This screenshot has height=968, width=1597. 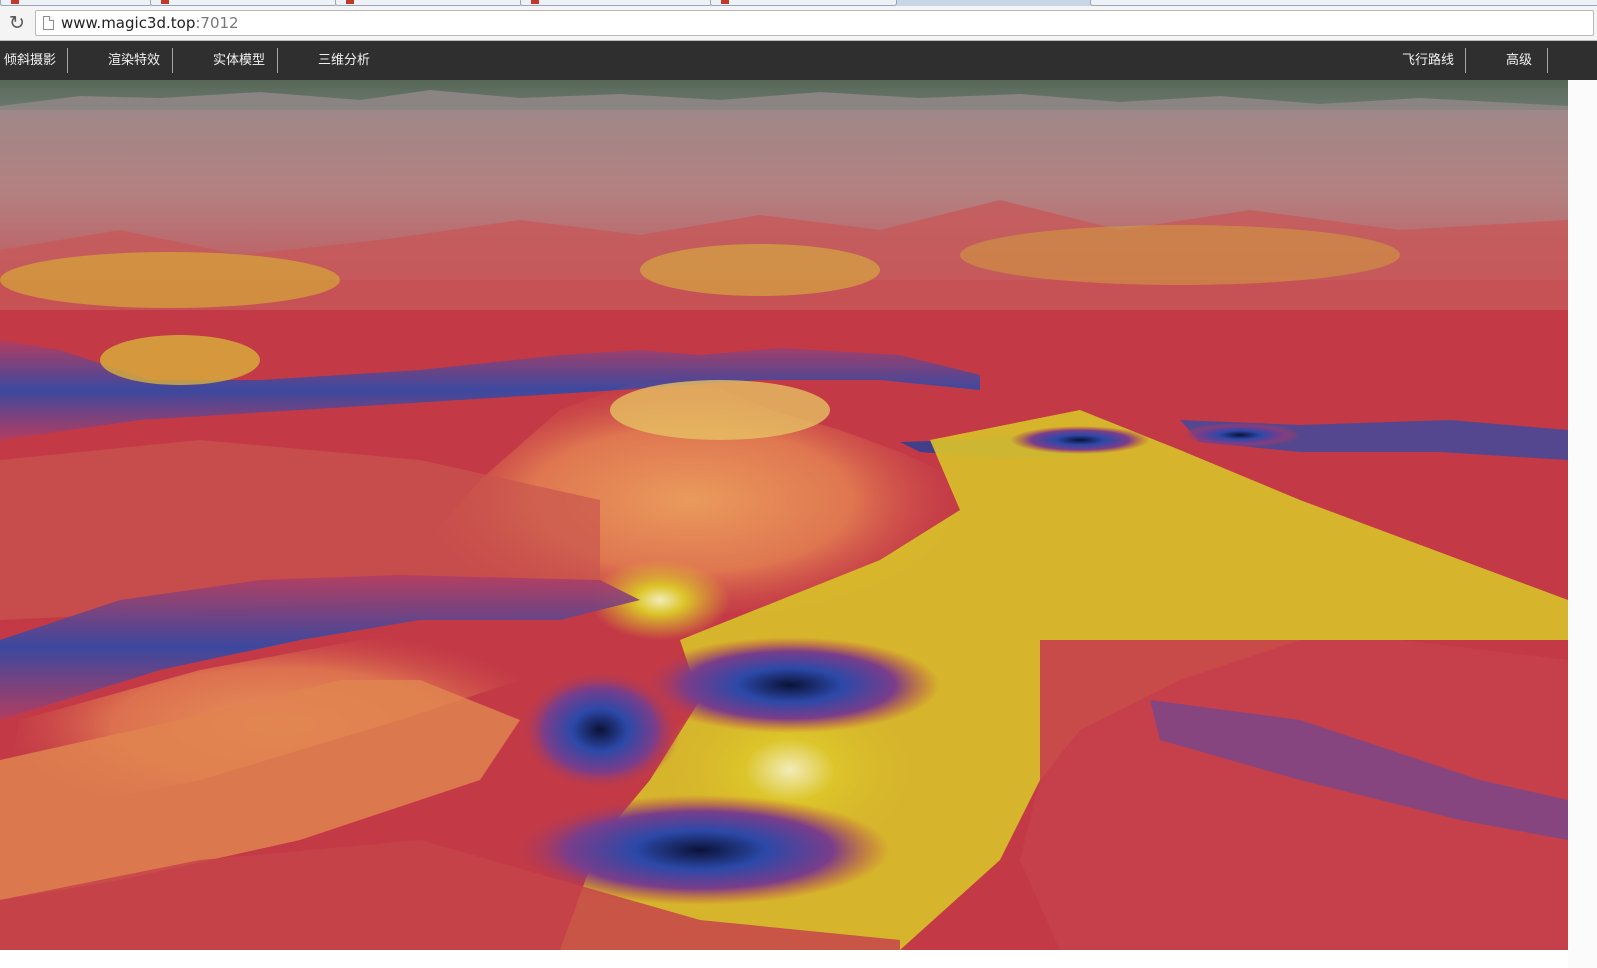 I want to click on nav-item-render-effects: 渲染特效, so click(x=134, y=60).